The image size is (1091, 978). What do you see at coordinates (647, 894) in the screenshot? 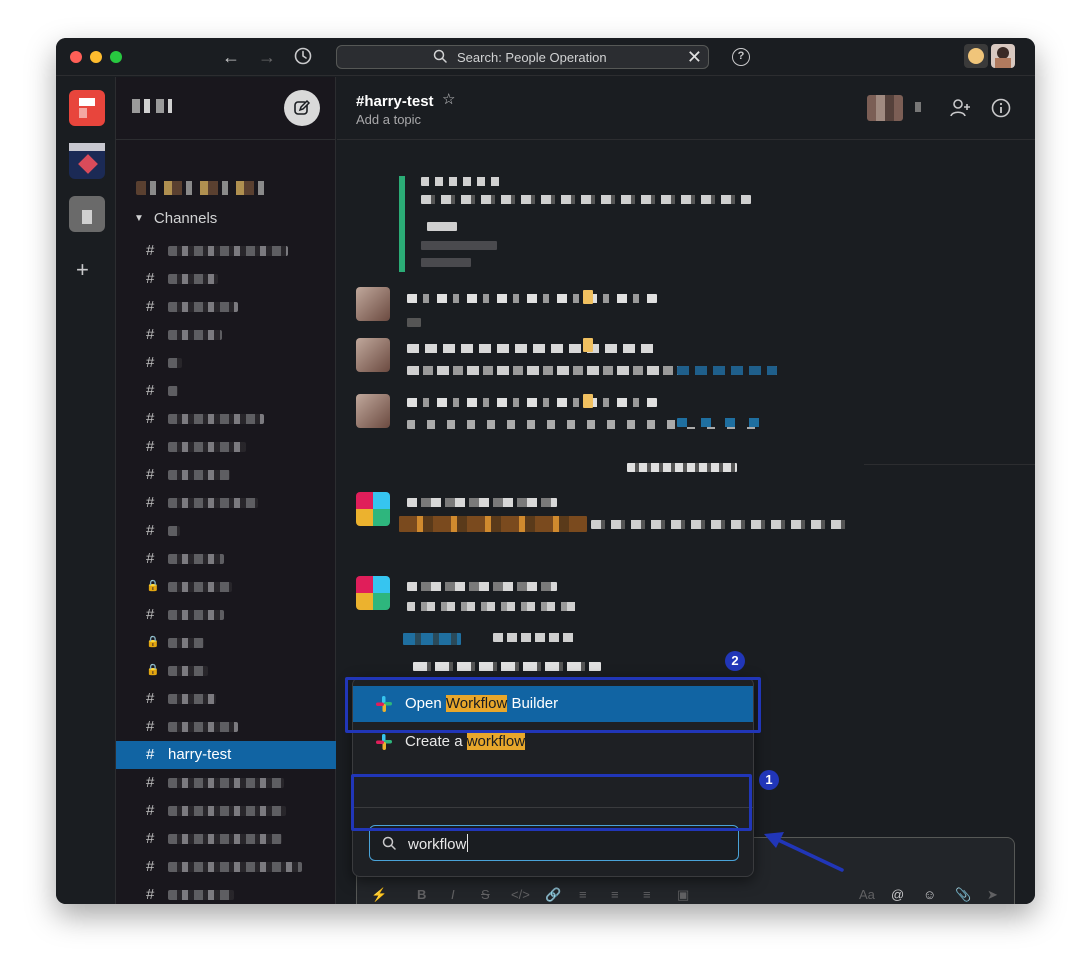
I see `blockquote-icon: ≡` at bounding box center [647, 894].